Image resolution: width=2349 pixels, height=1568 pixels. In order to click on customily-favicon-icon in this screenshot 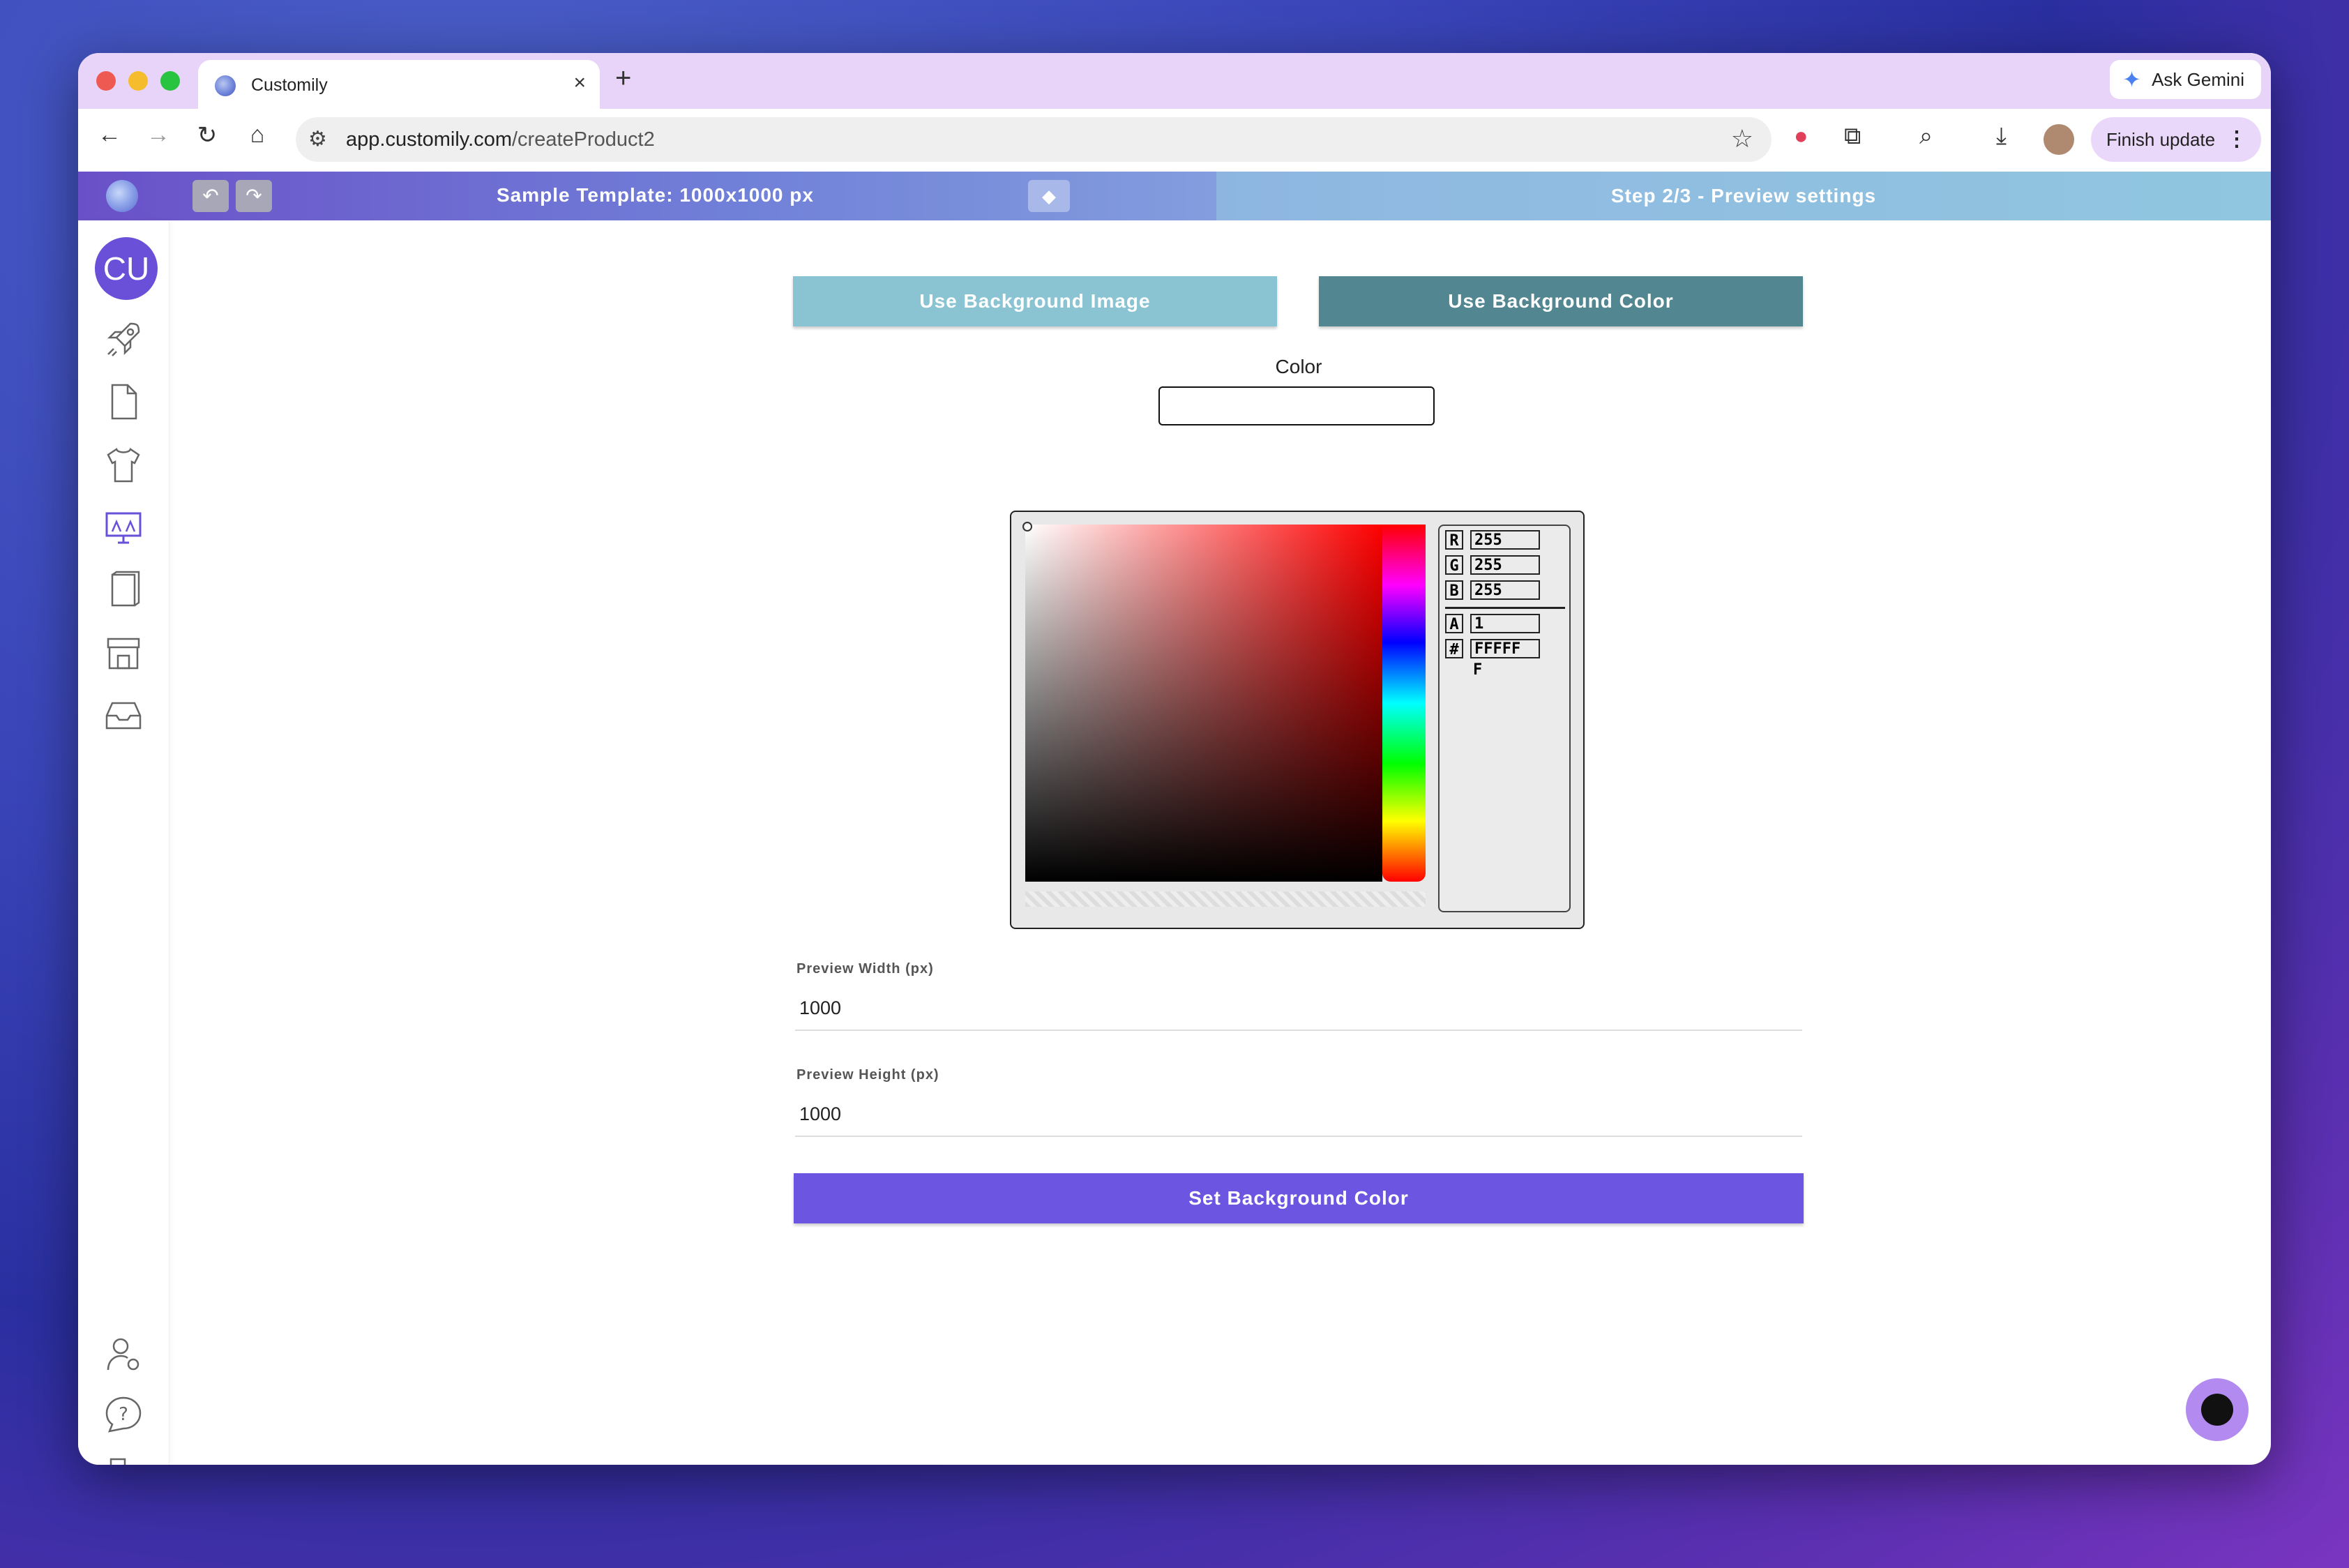, I will do `click(226, 85)`.